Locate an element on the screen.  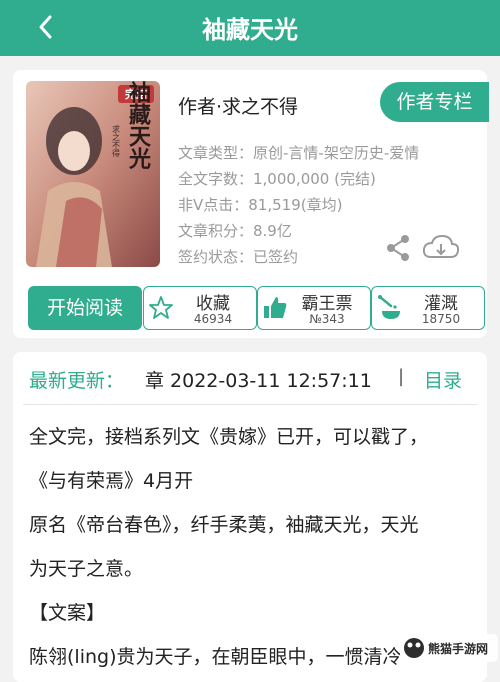
cover-title: 袖藏天光 is located at coordinates (138, 125).